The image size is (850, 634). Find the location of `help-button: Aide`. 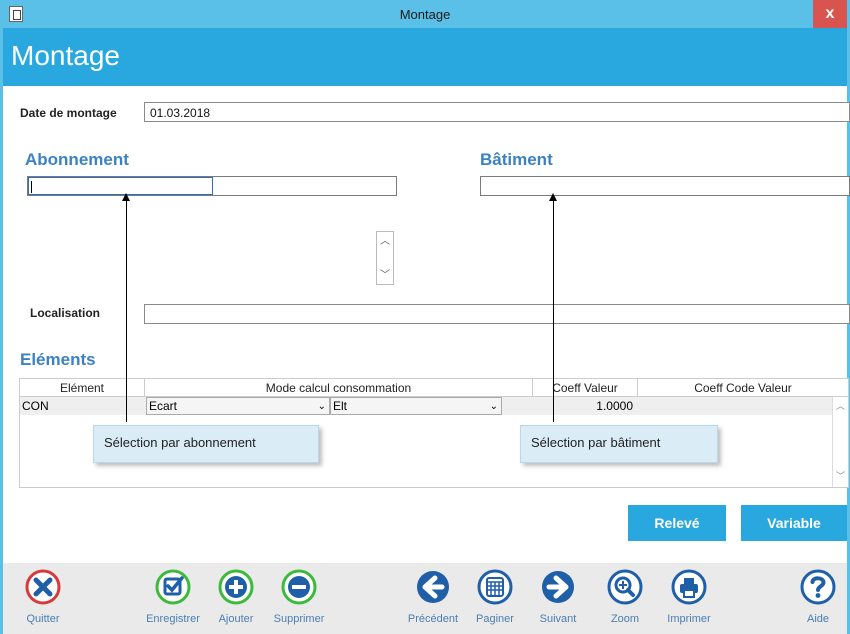

help-button: Aide is located at coordinates (814, 596).